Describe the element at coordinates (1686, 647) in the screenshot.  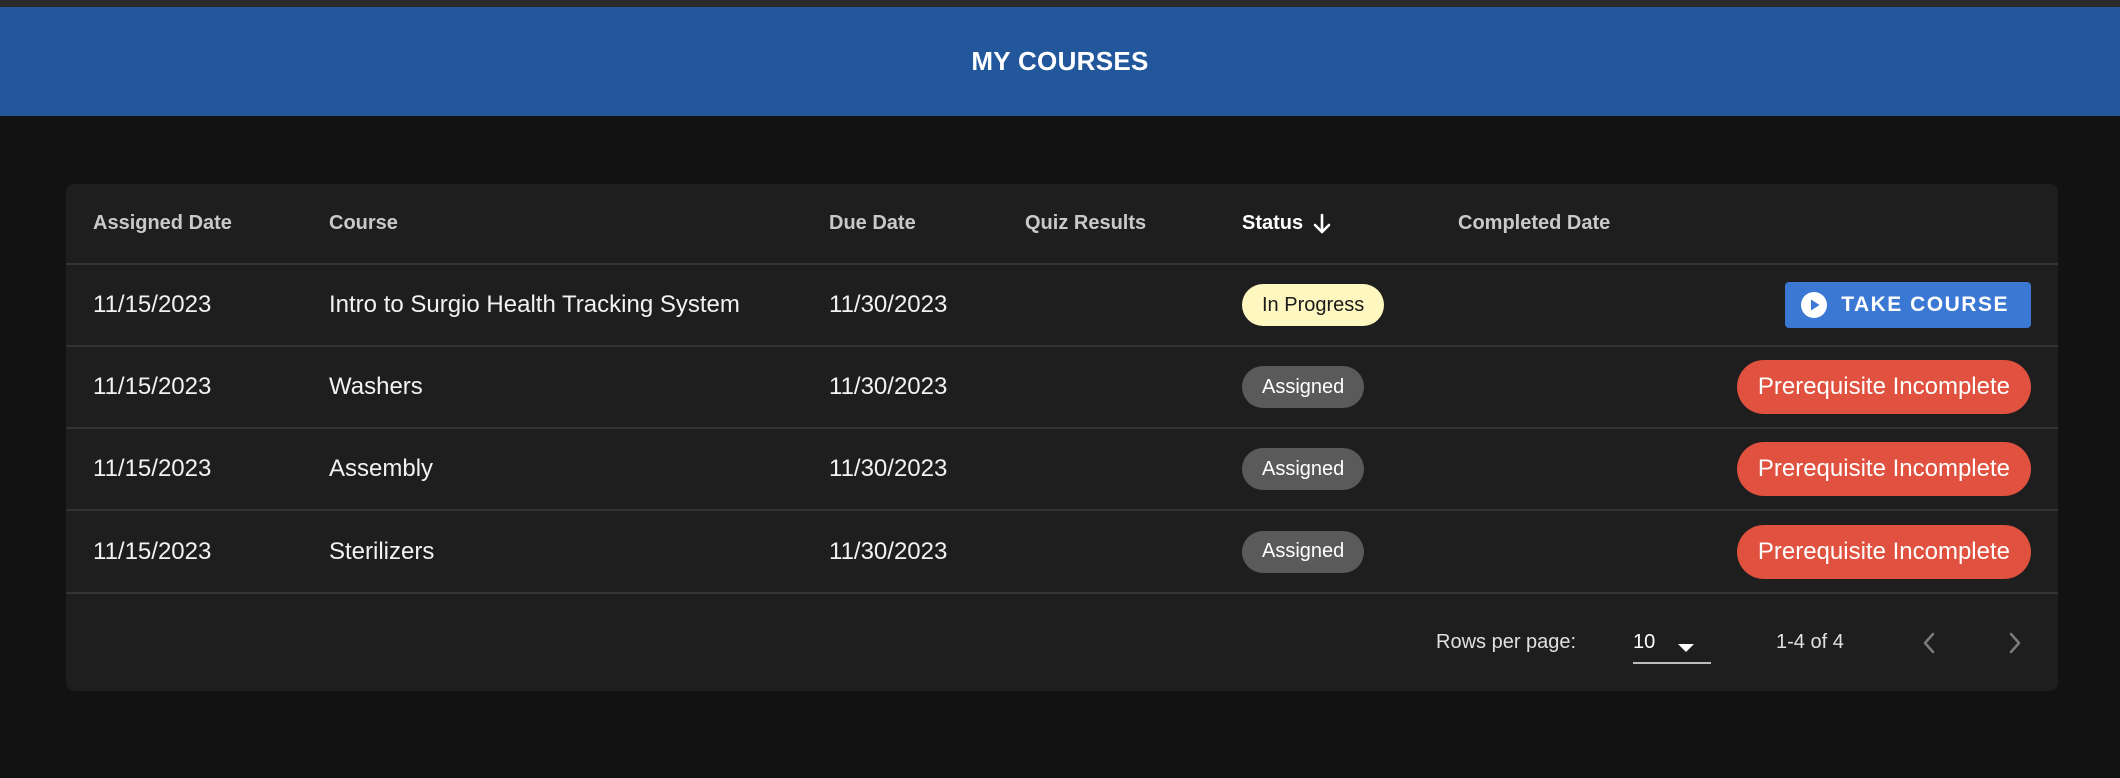
I see `caret-down-icon` at that location.